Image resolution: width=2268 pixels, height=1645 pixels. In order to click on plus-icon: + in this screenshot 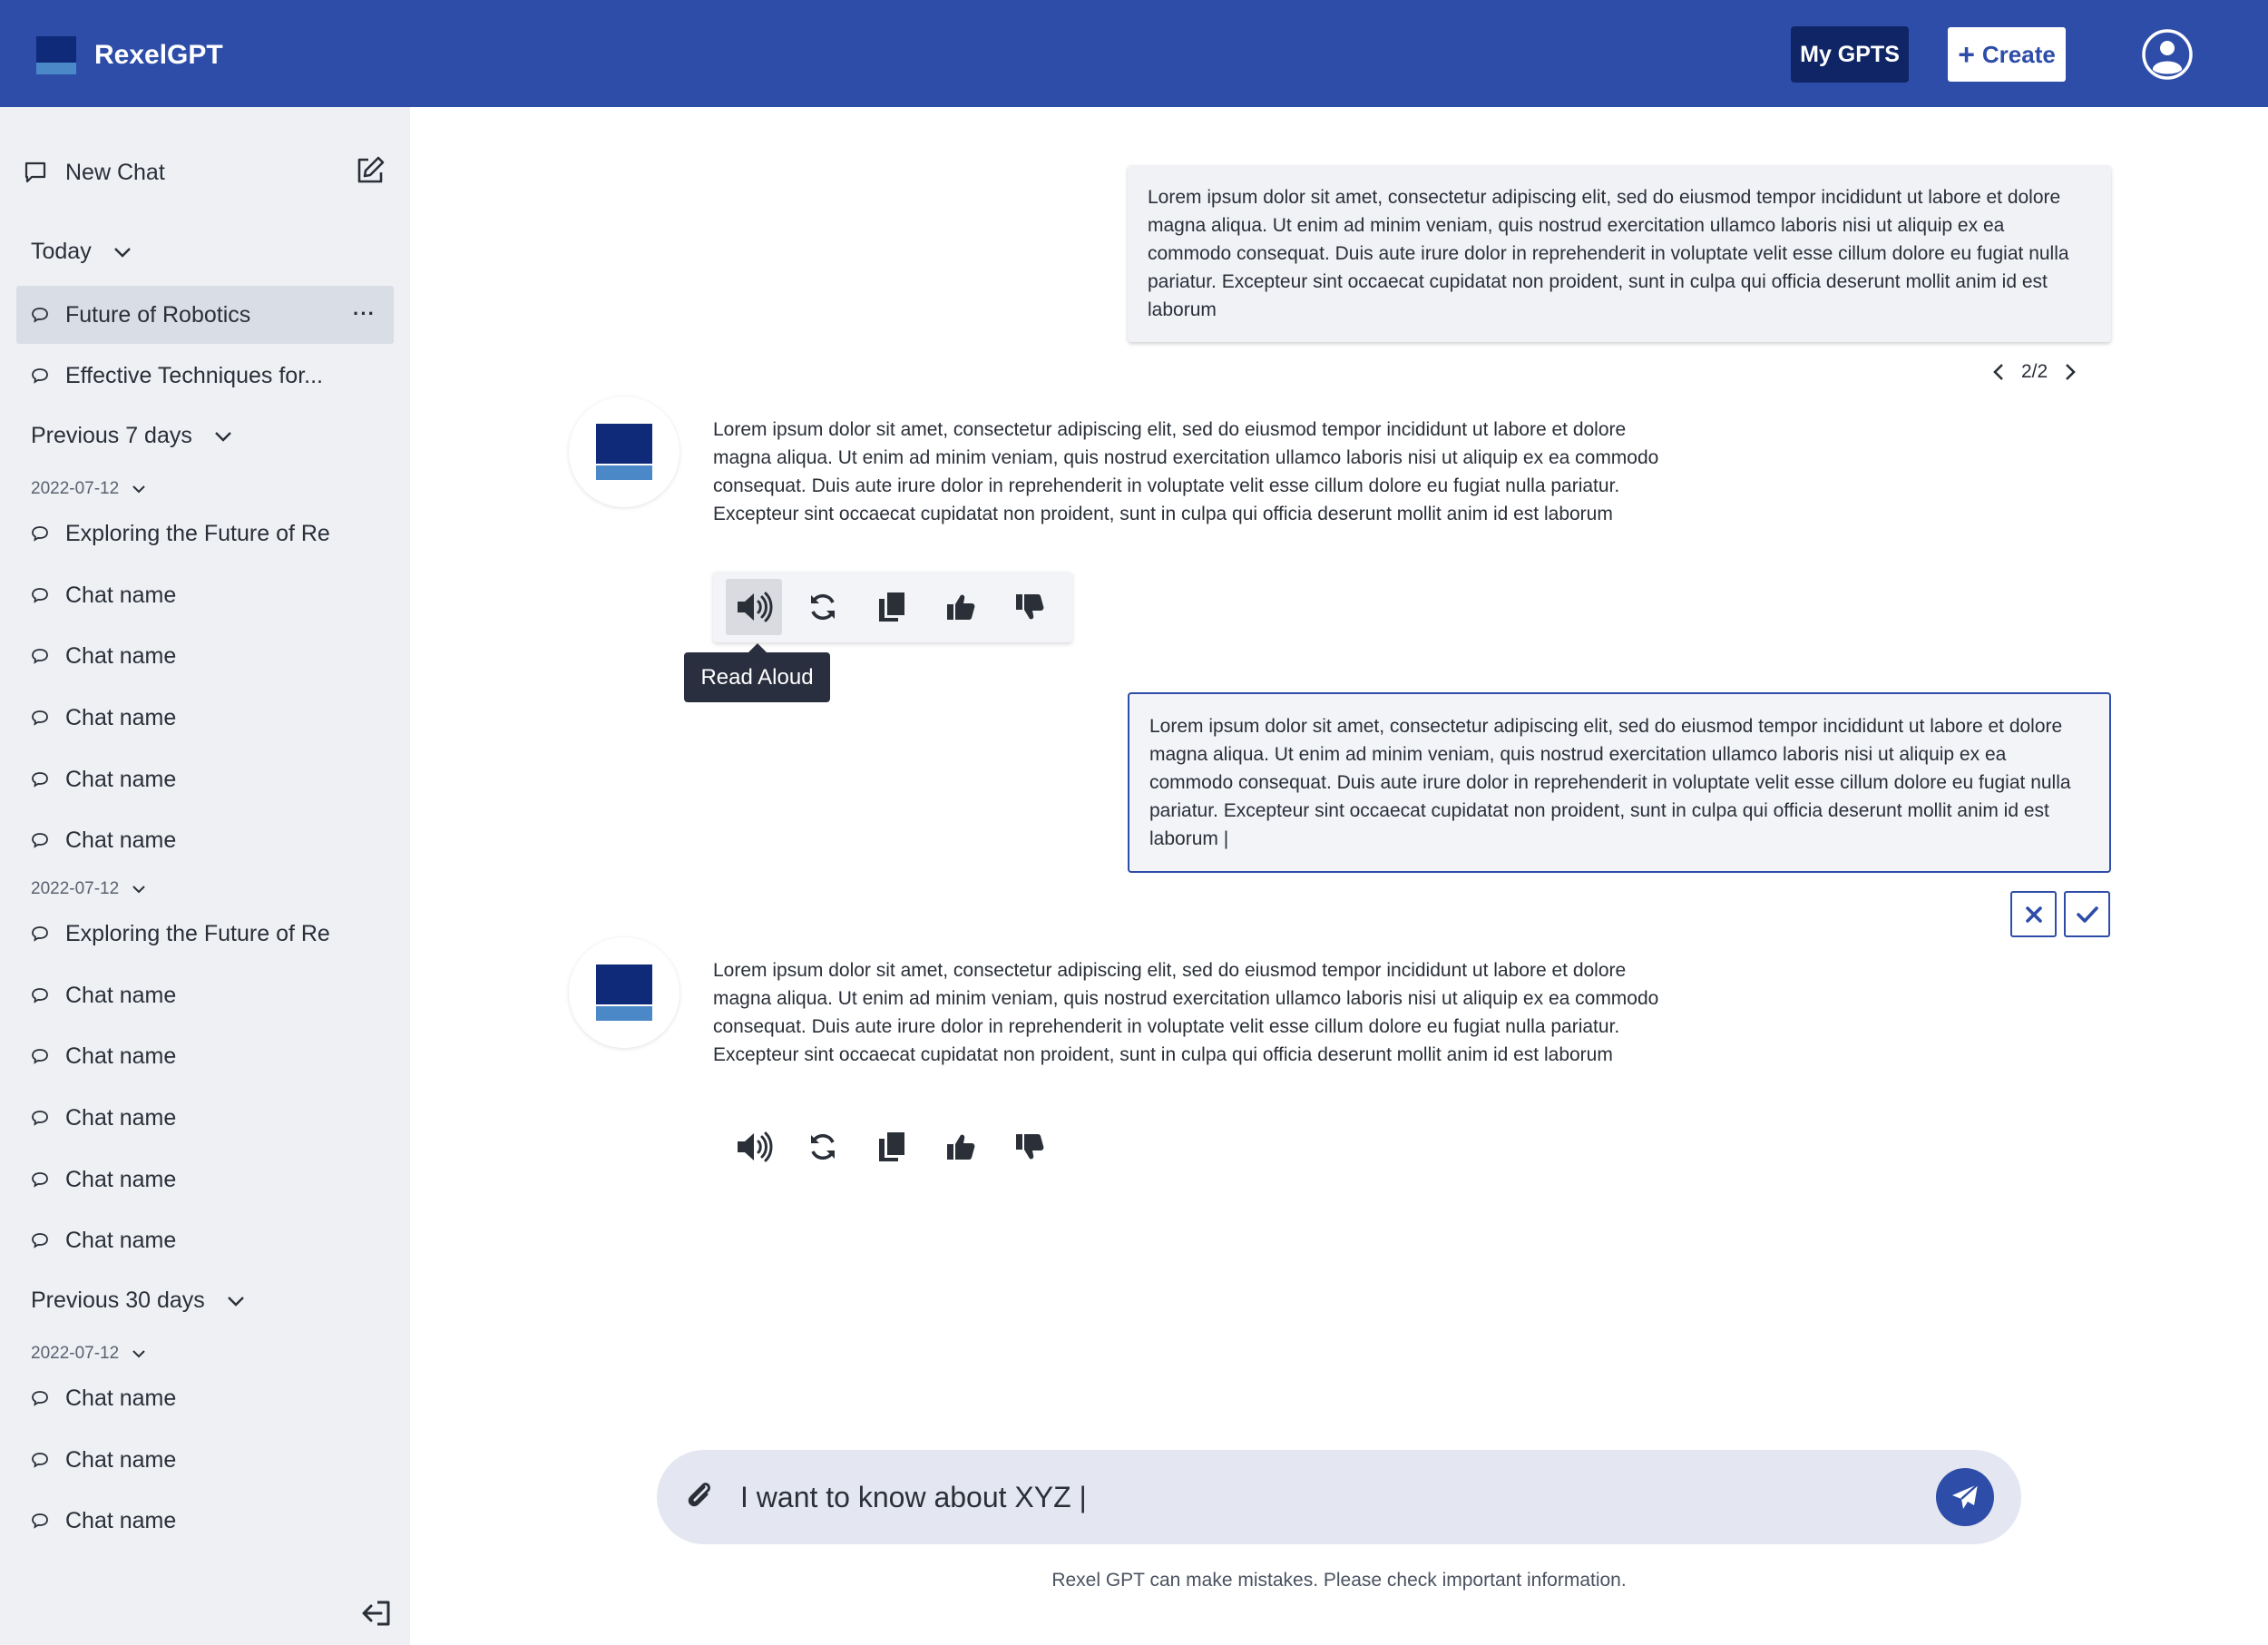, I will do `click(1967, 54)`.